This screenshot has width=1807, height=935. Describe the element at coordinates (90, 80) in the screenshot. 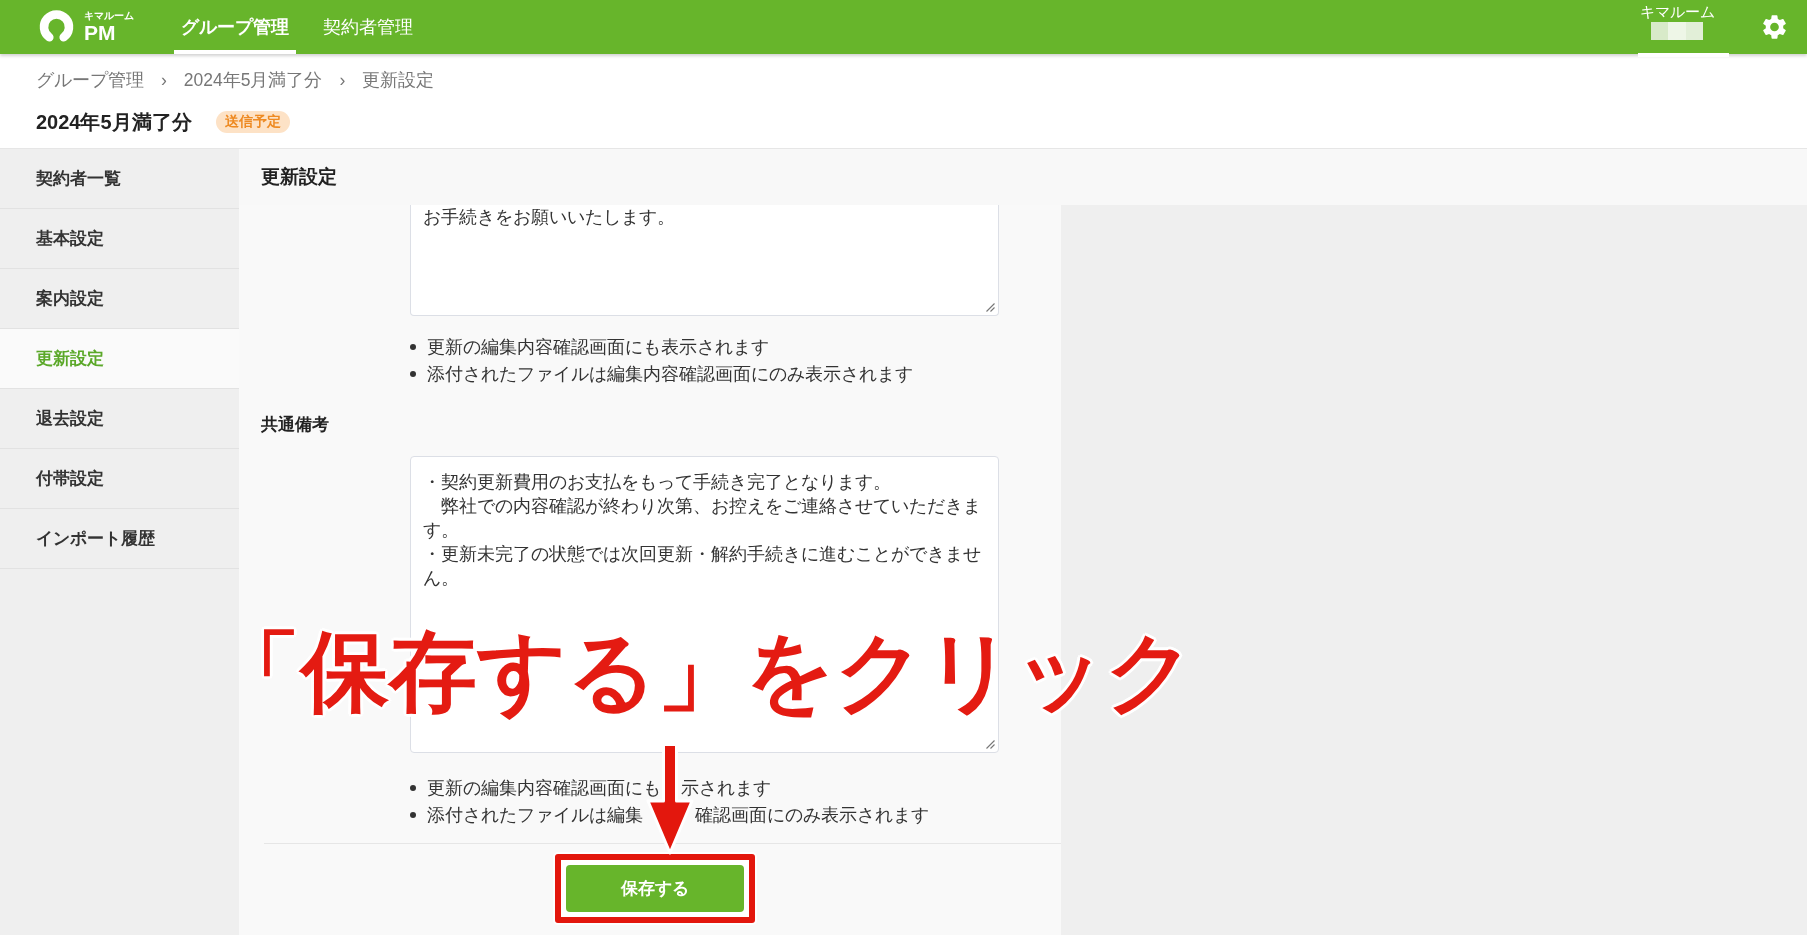

I see `breadcrumb-link: グループ管理` at that location.